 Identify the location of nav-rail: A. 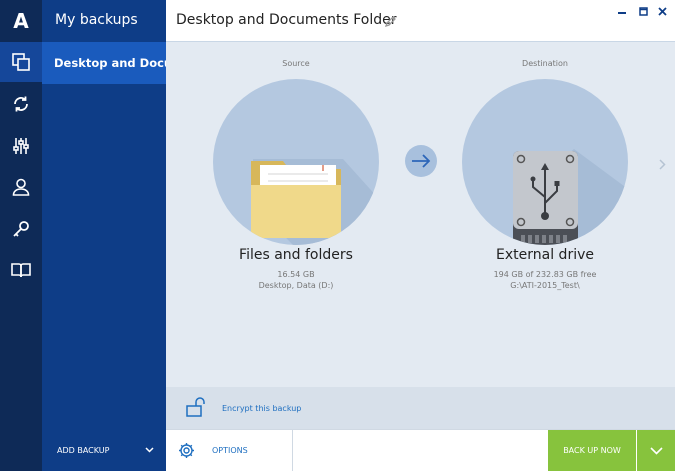
(21, 235).